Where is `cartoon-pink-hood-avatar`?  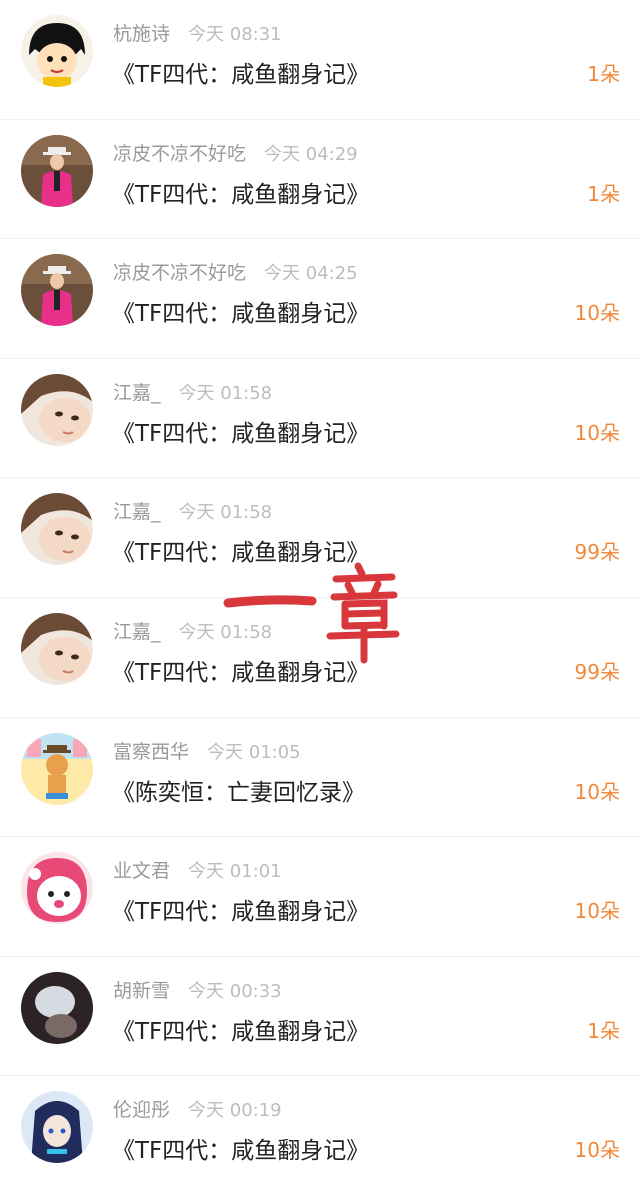
cartoon-pink-hood-avatar is located at coordinates (57, 888).